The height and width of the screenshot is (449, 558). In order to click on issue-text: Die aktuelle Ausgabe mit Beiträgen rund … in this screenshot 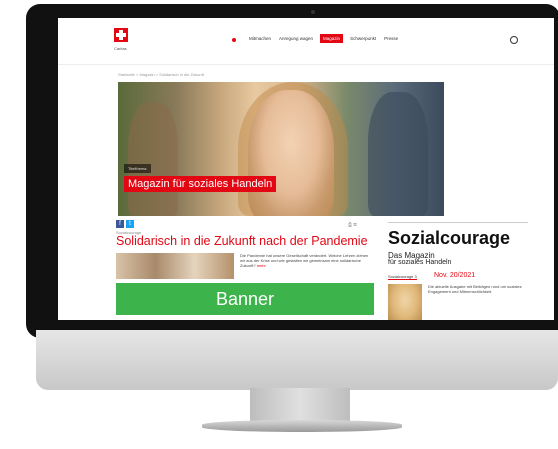, I will do `click(475, 289)`.